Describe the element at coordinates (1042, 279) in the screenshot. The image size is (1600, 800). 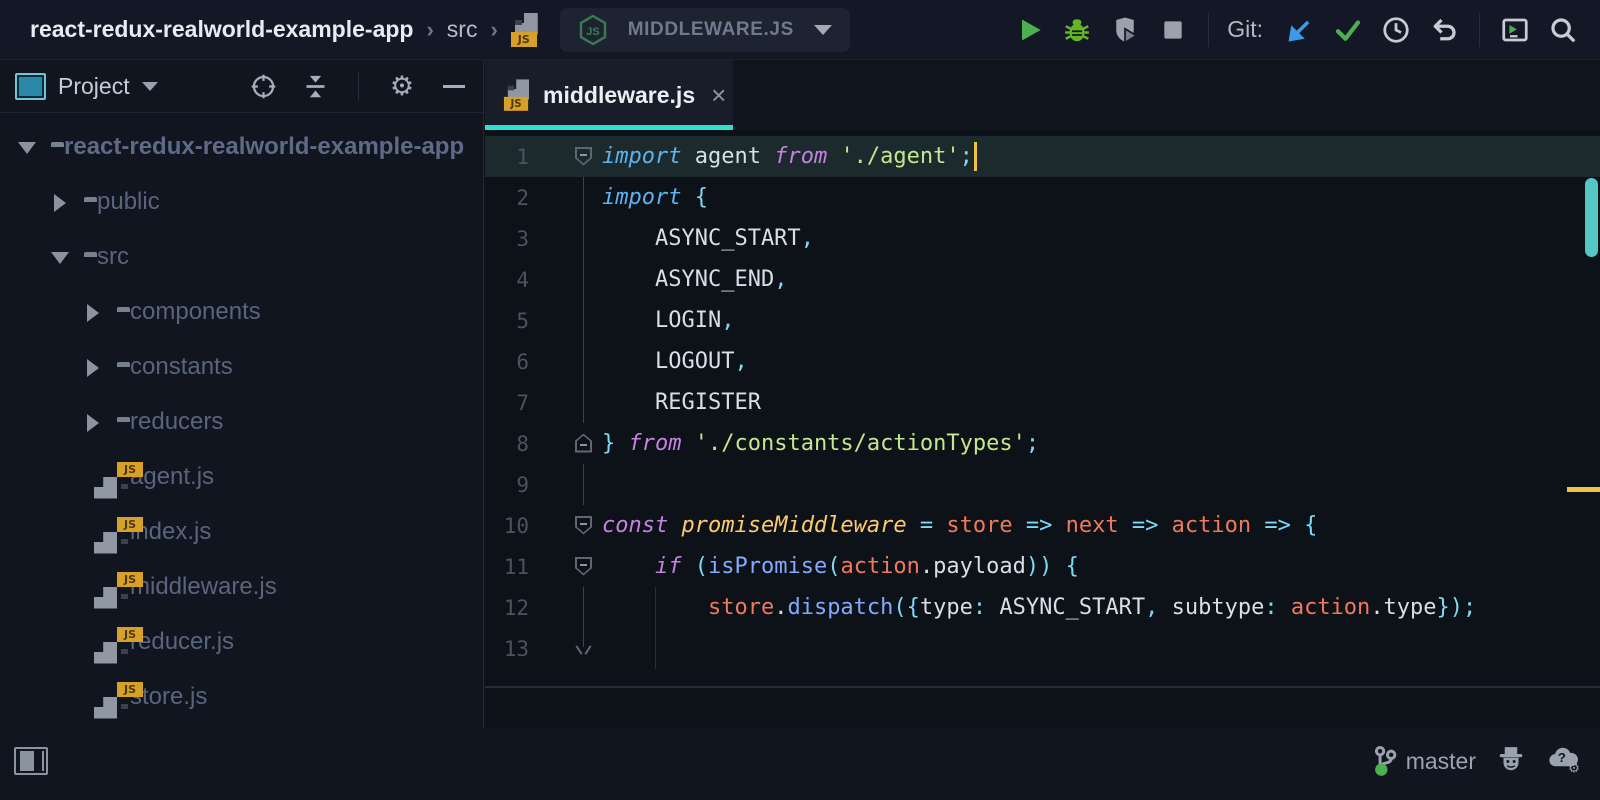
I see `code-line-4: 4 ASYNC_END,` at that location.